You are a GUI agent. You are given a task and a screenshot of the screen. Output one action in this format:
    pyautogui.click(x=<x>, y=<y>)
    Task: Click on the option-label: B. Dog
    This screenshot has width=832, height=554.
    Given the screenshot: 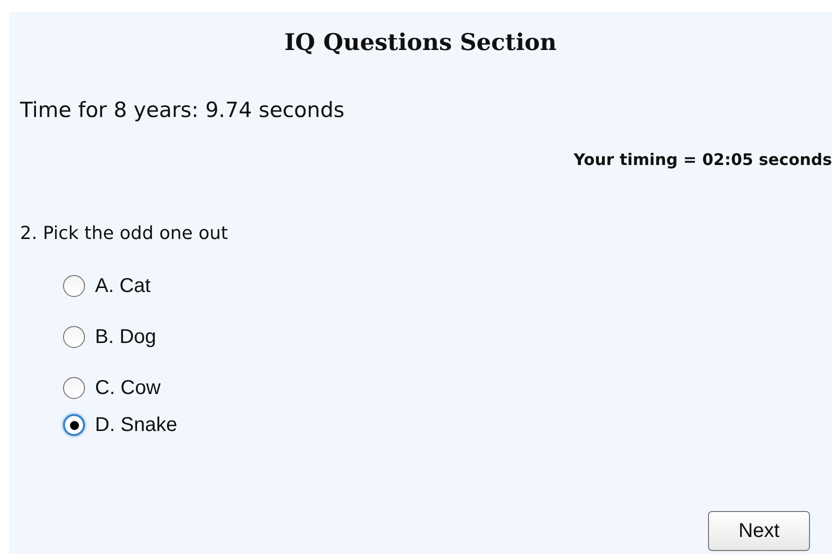 What is the action you would take?
    pyautogui.click(x=125, y=337)
    